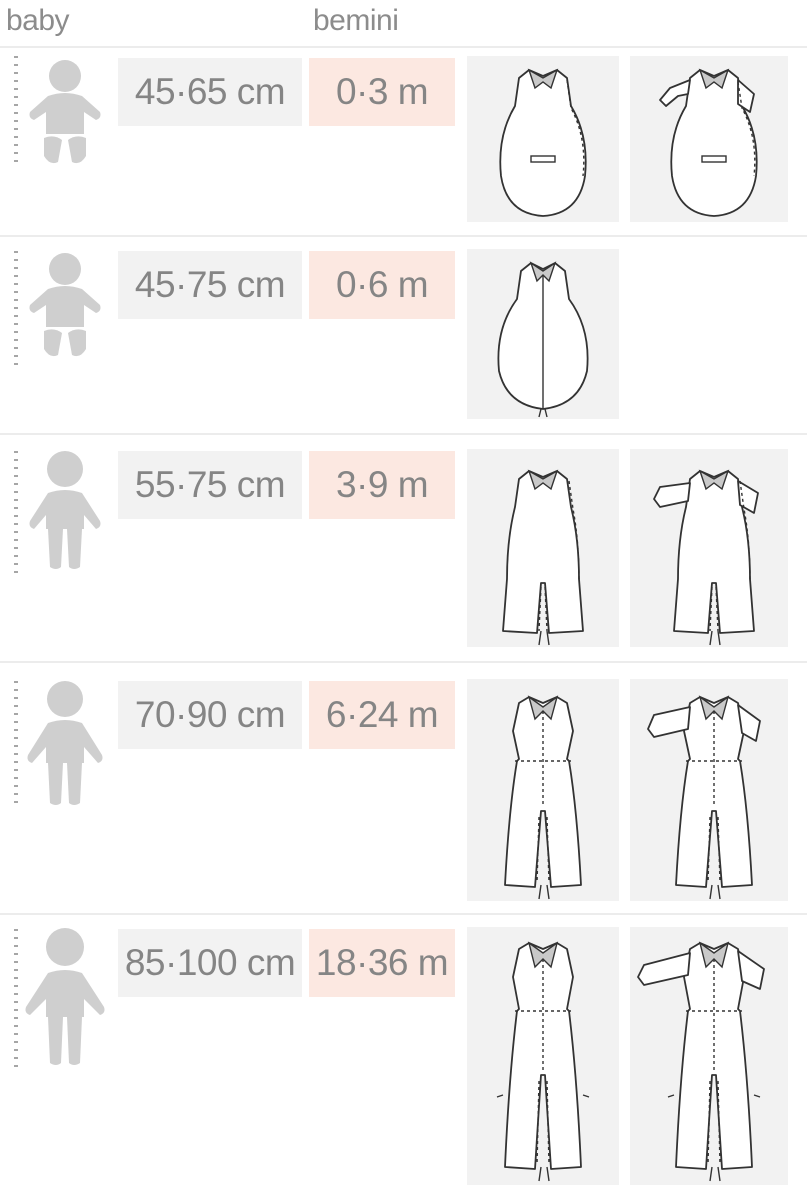  Describe the element at coordinates (382, 92) in the screenshot. I see `age-range: 0·3 m` at that location.